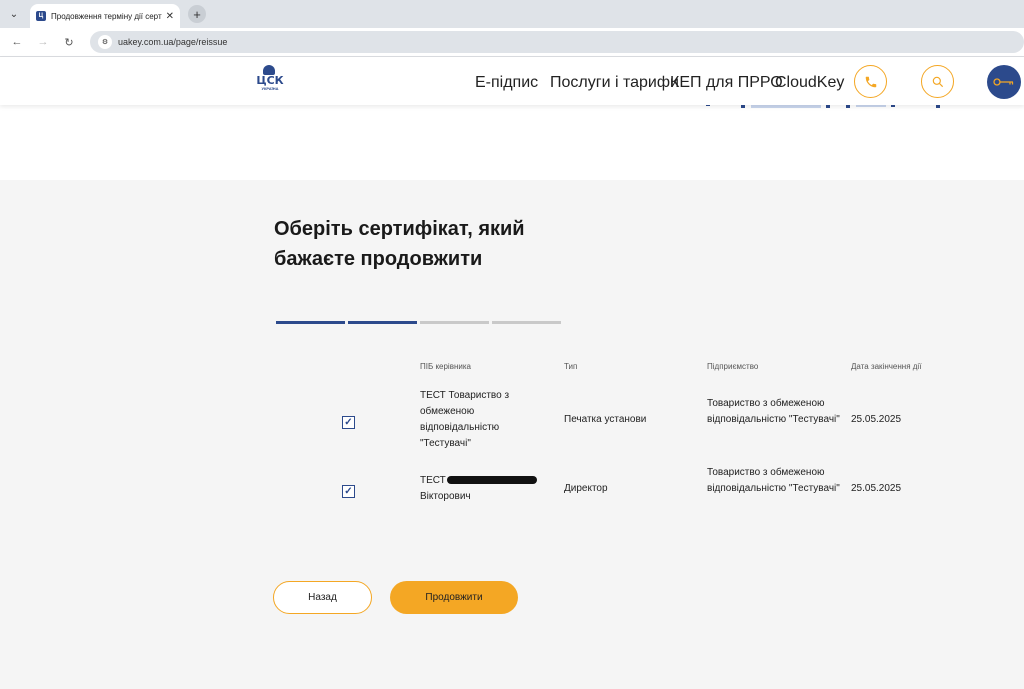 The image size is (1024, 689). Describe the element at coordinates (571, 366) in the screenshot. I see `column-header-type: Тип` at that location.